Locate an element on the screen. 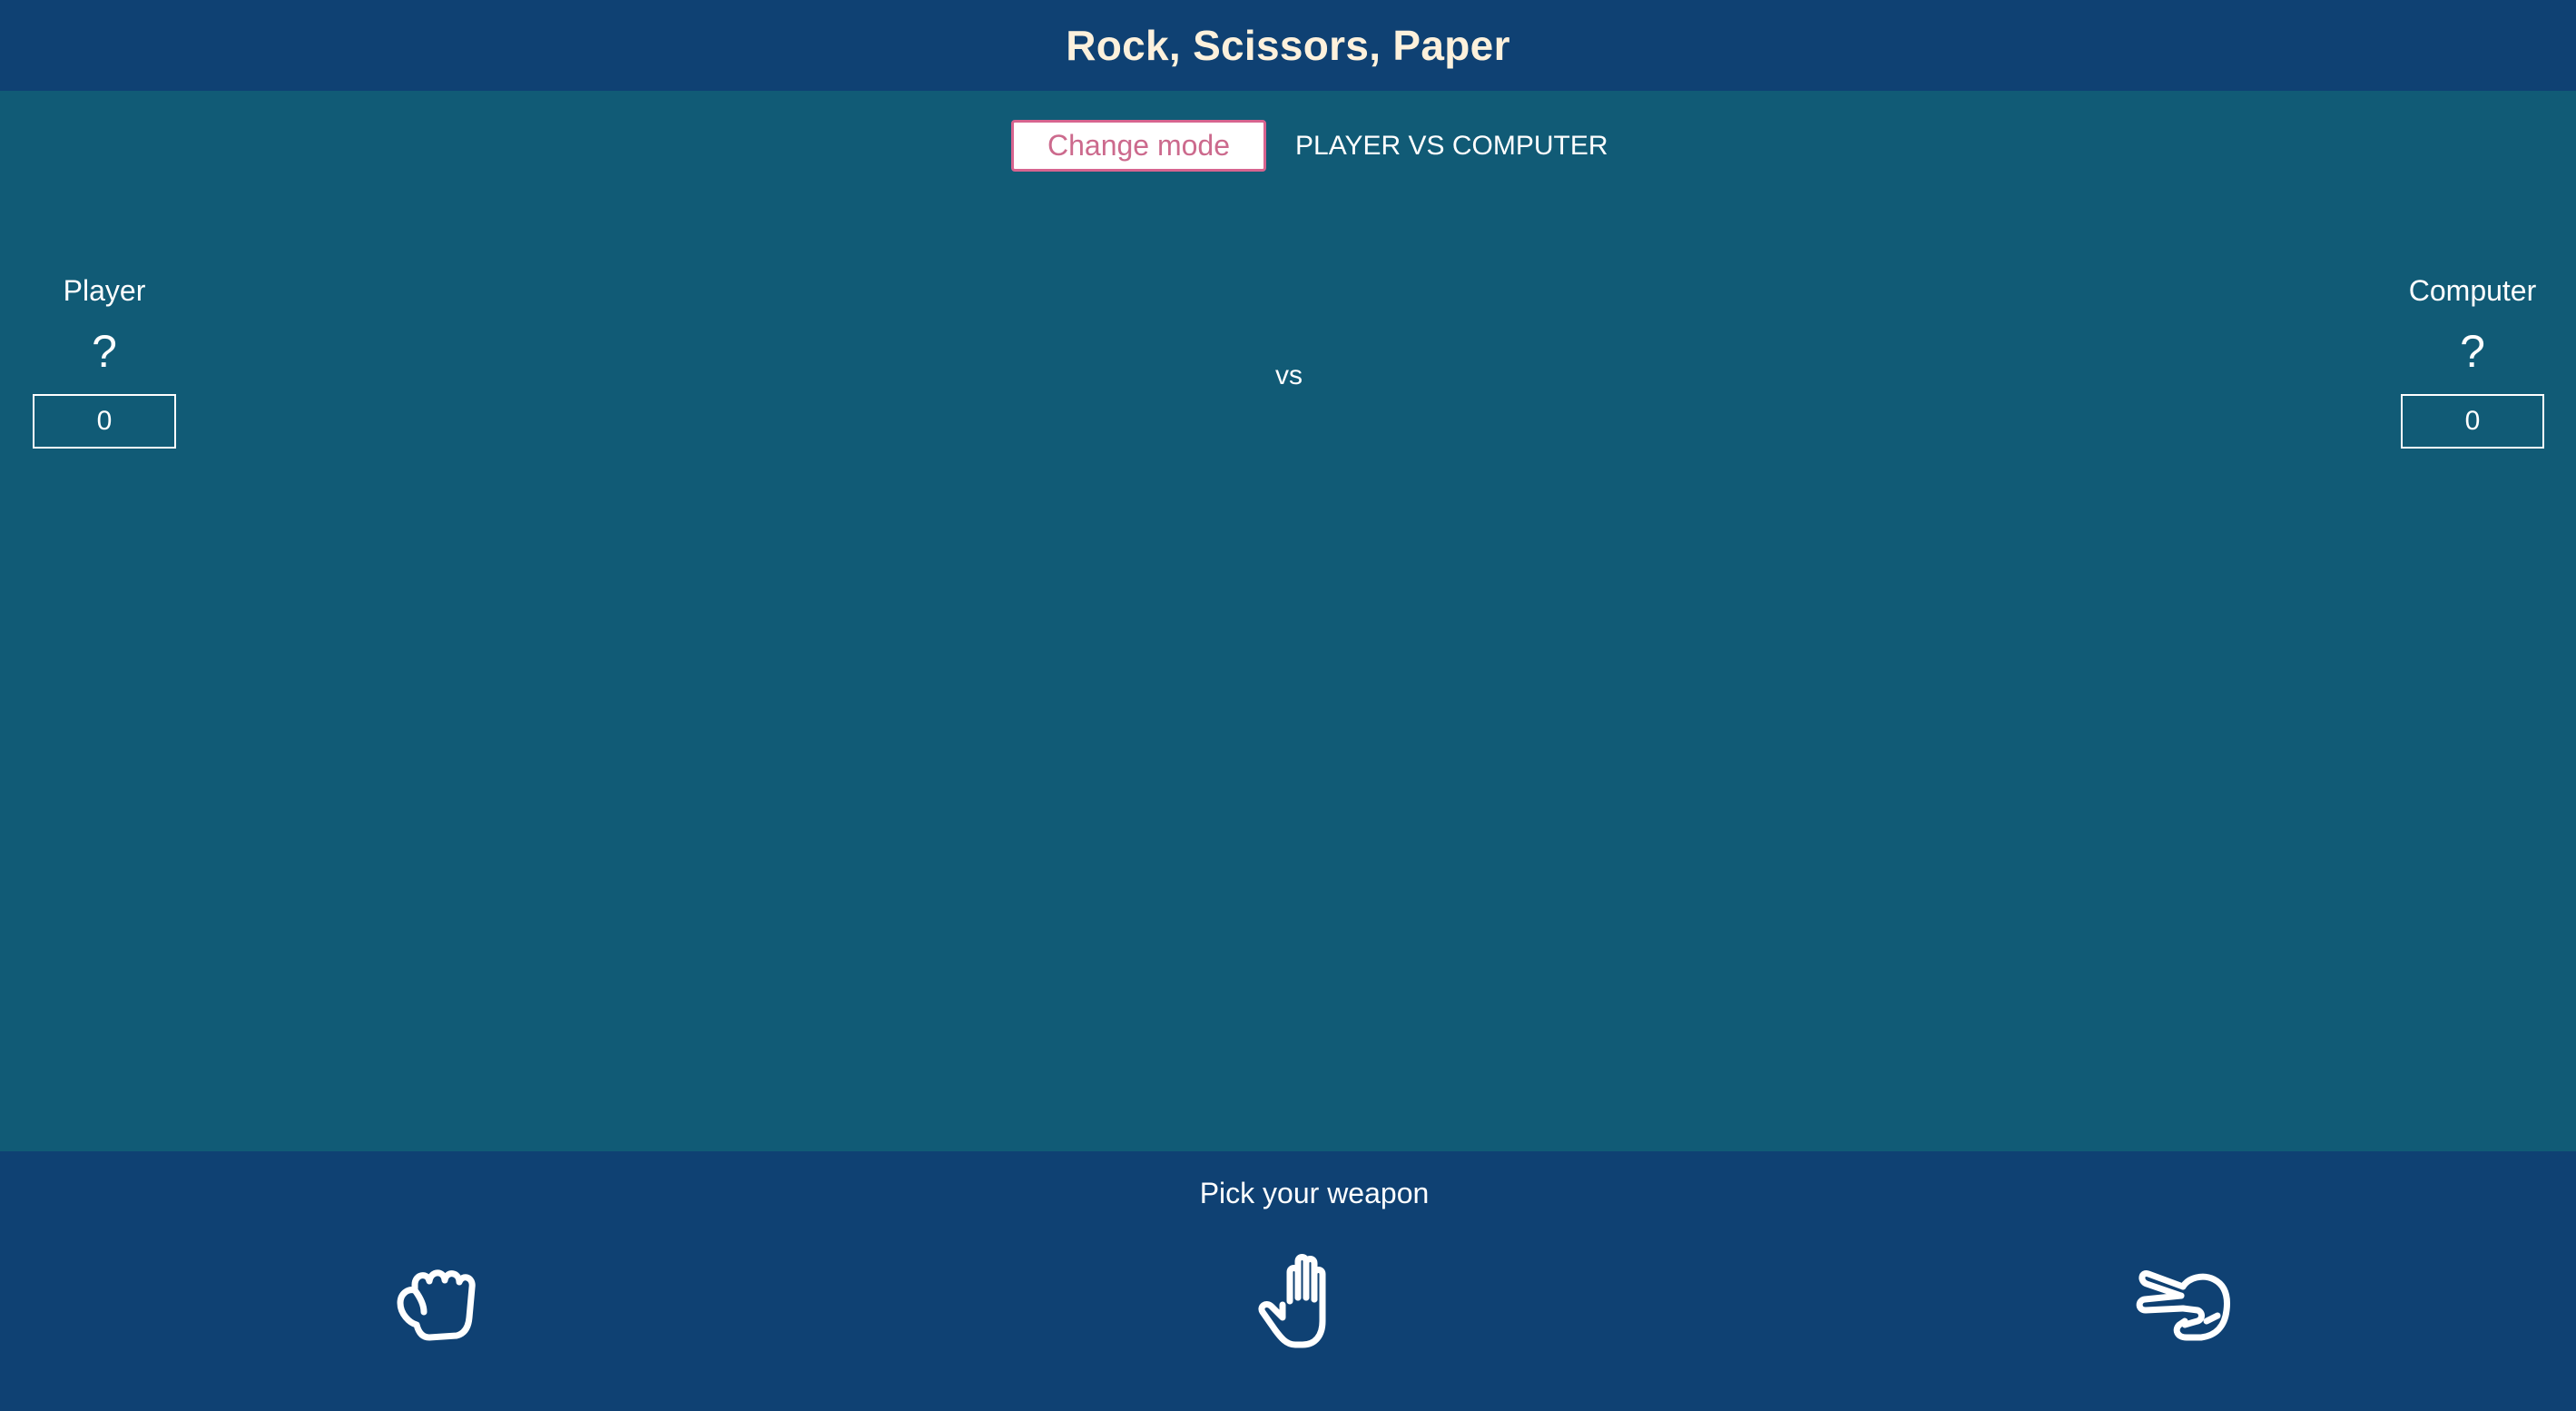 Image resolution: width=2576 pixels, height=1411 pixels. scissors-button is located at coordinates (2185, 1301).